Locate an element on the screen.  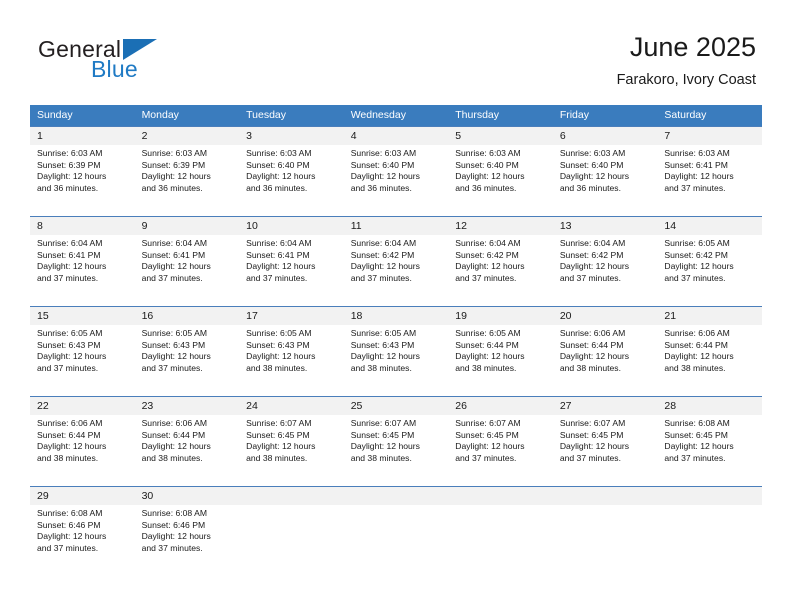
day-number: 18 is located at coordinates (396, 316).